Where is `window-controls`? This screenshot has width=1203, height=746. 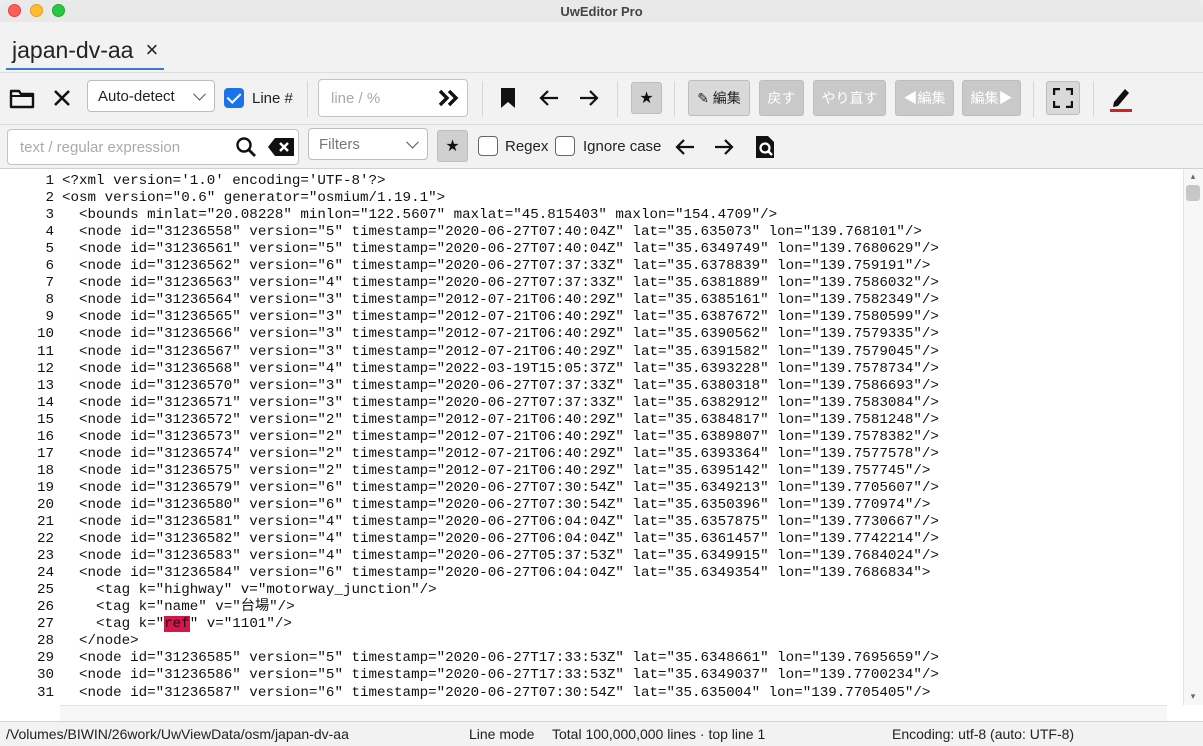 window-controls is located at coordinates (36, 10).